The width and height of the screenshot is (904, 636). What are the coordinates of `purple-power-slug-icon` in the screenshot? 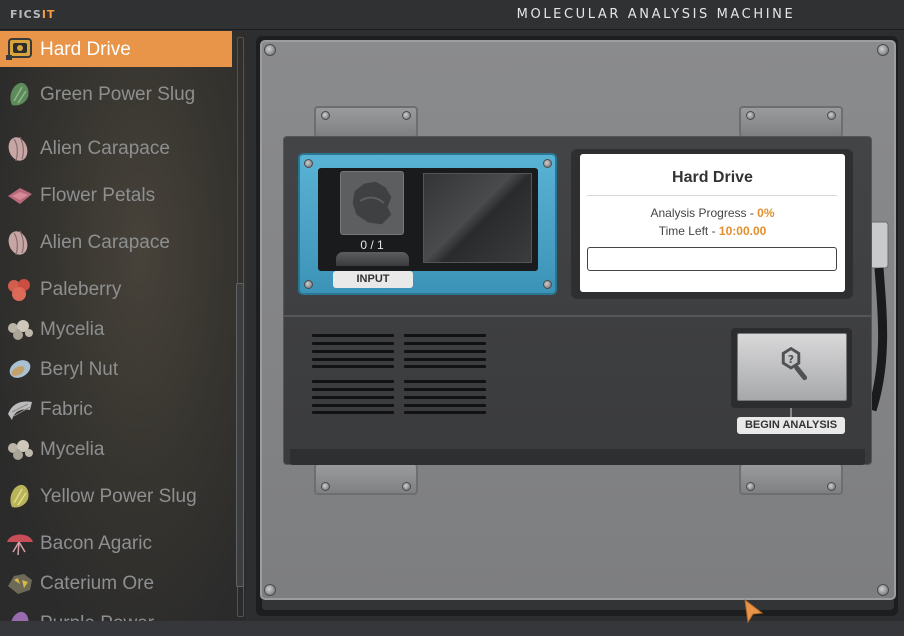 It's located at (20, 616).